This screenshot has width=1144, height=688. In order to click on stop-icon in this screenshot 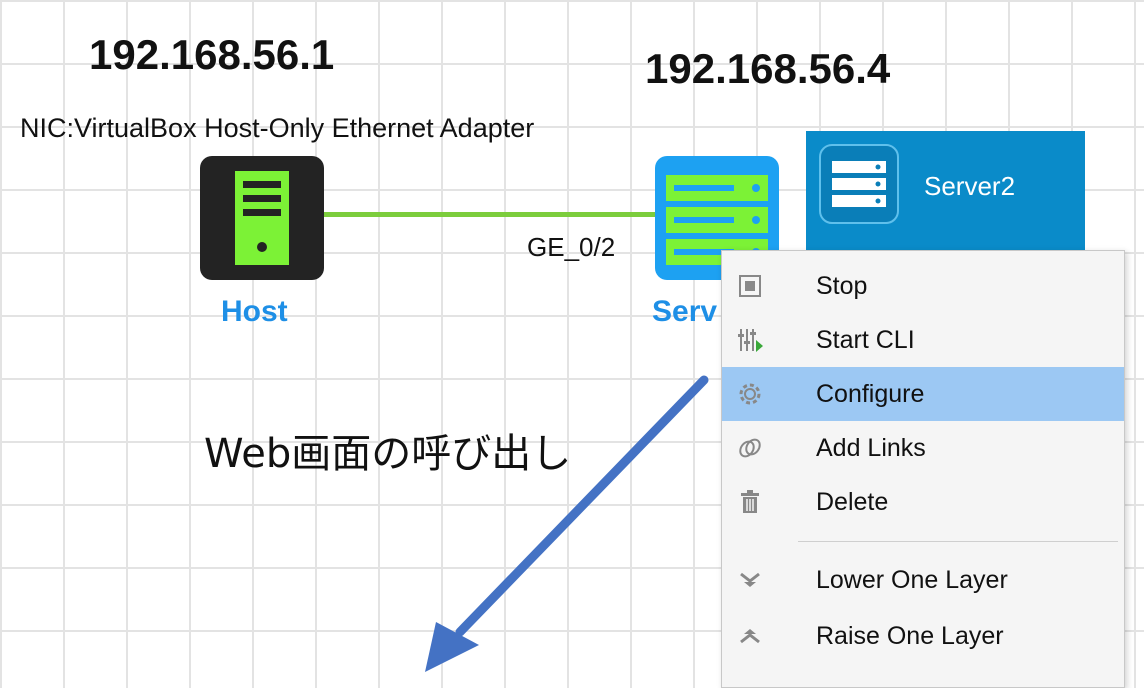, I will do `click(750, 286)`.